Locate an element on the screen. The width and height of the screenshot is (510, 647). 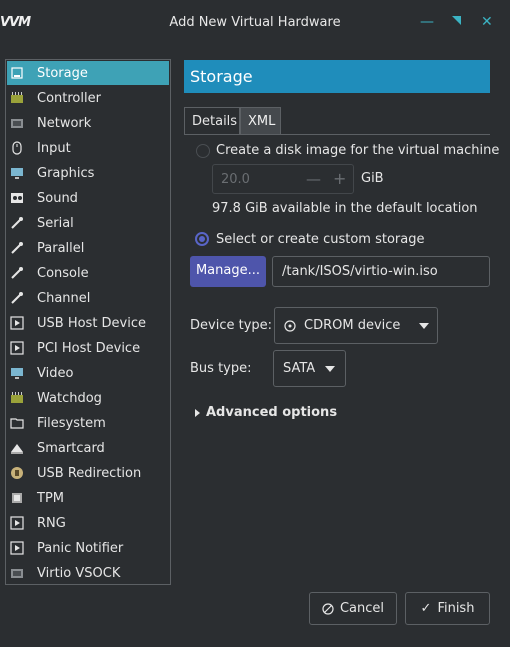
sidebar-item-input: Input is located at coordinates (88, 148).